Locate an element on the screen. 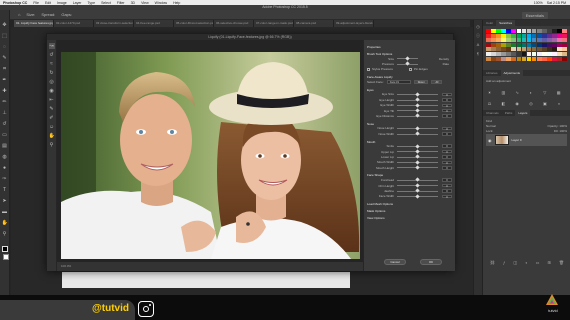  doc-tab: 06-selective-choose.psd is located at coordinates (234, 23).